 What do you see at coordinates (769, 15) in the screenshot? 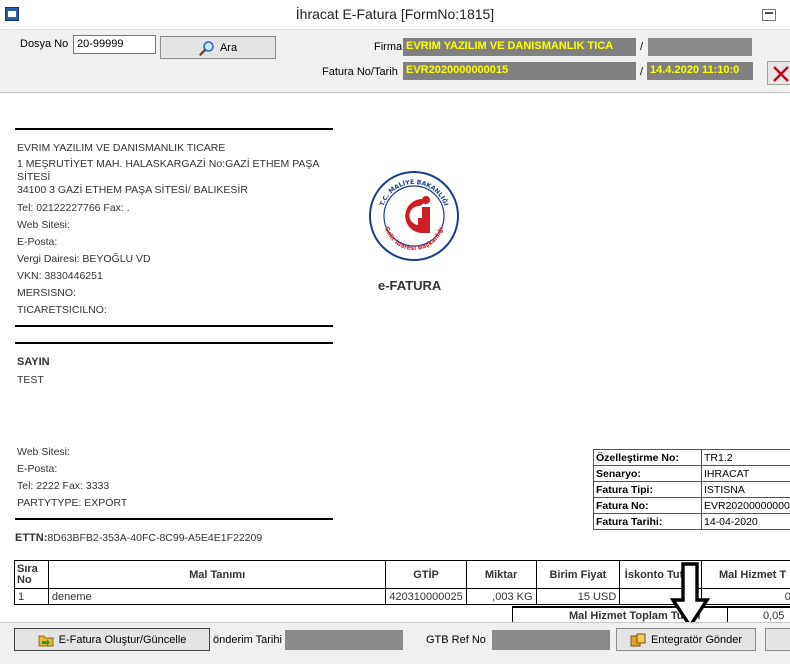
I see `minimize-button` at bounding box center [769, 15].